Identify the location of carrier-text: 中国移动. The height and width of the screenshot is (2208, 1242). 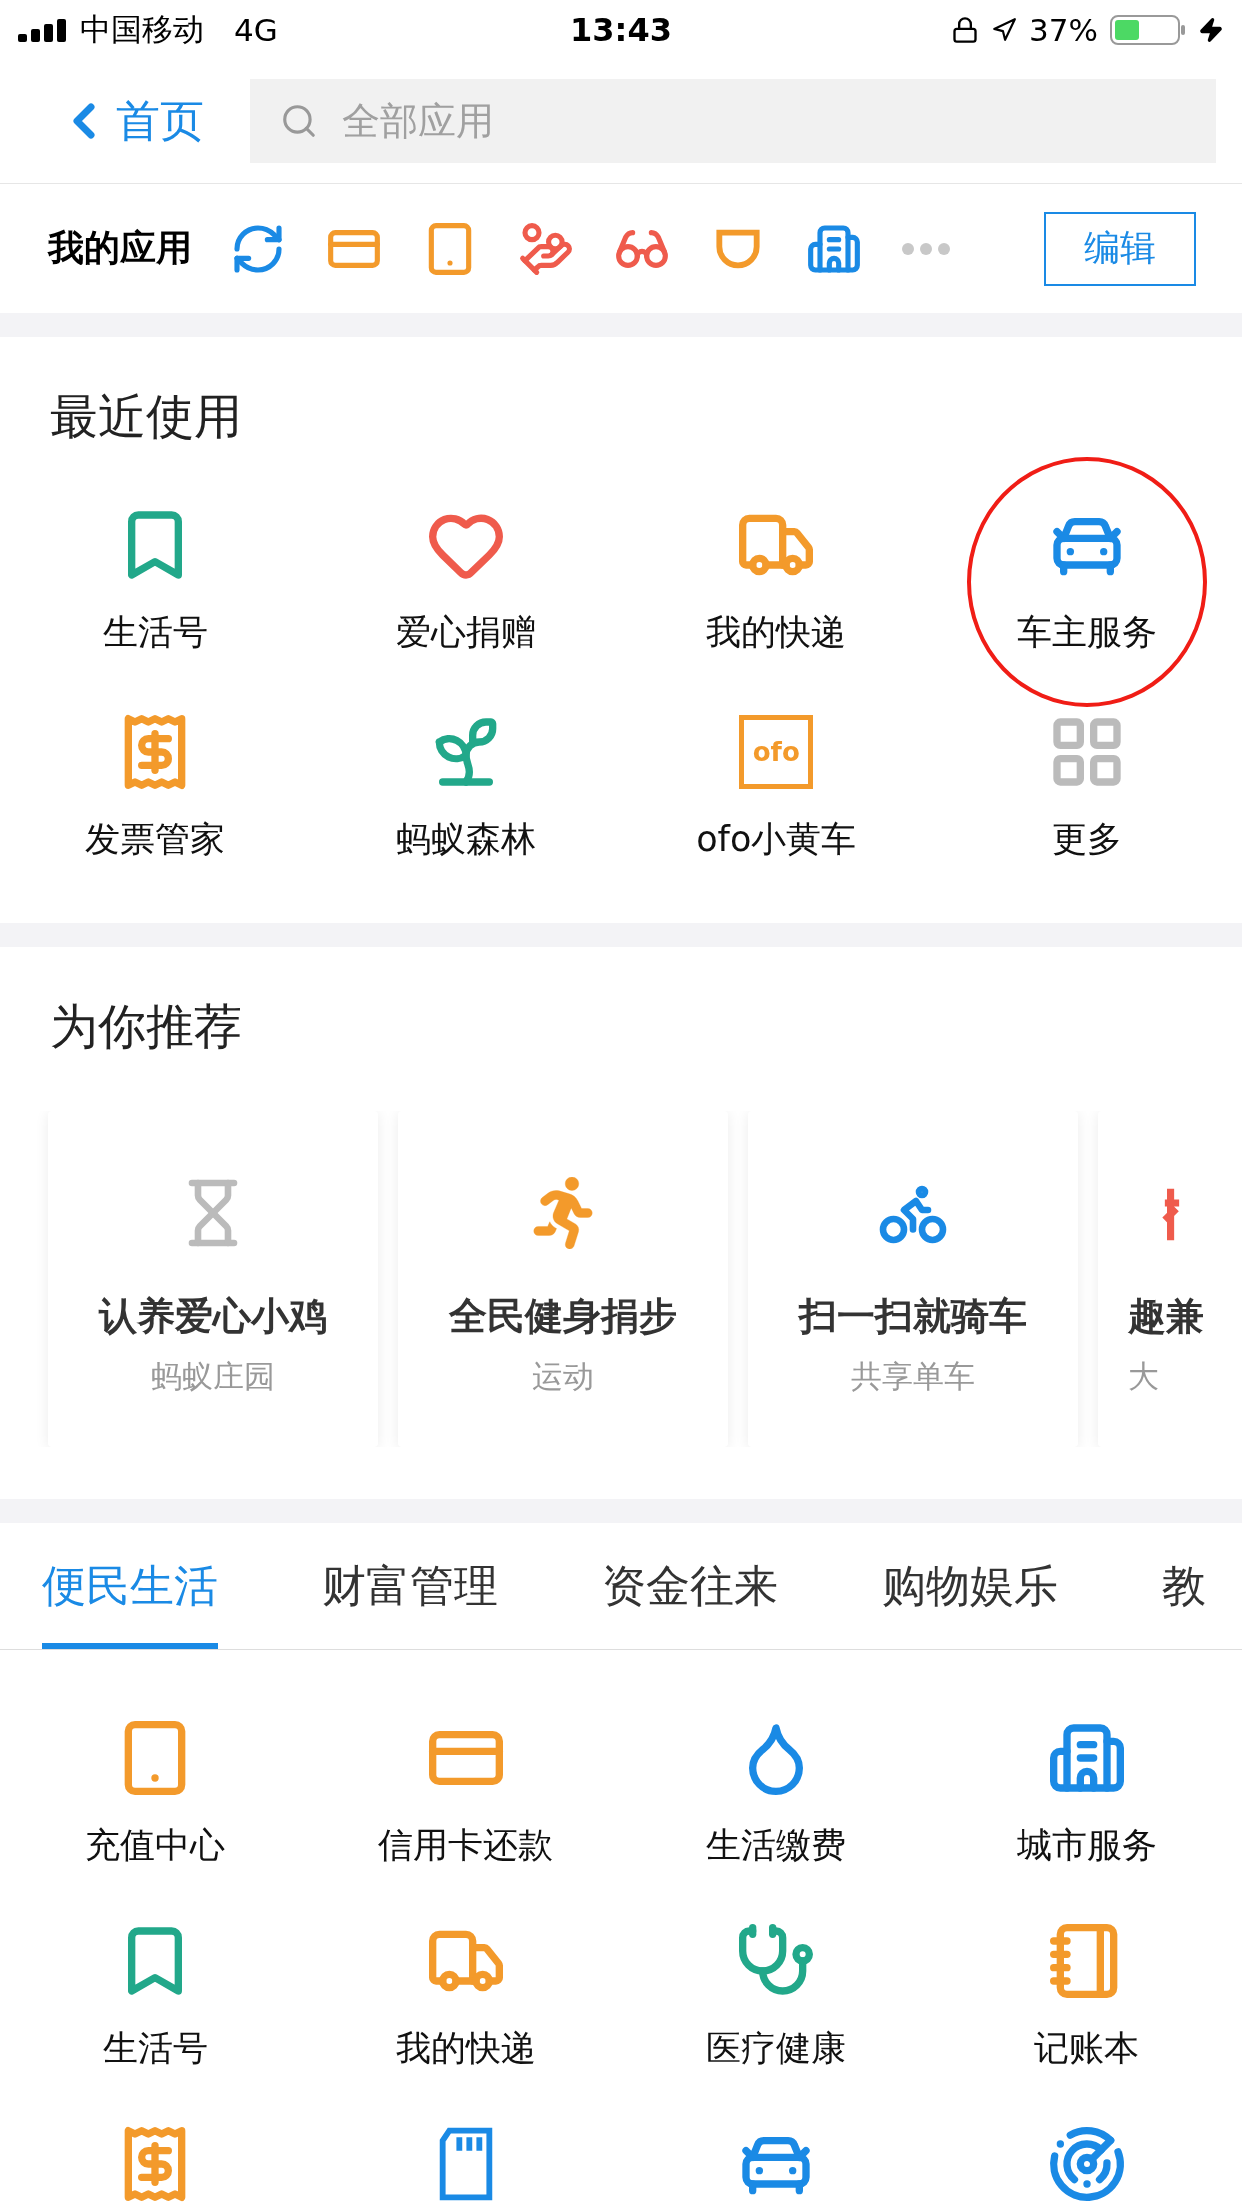
(142, 29).